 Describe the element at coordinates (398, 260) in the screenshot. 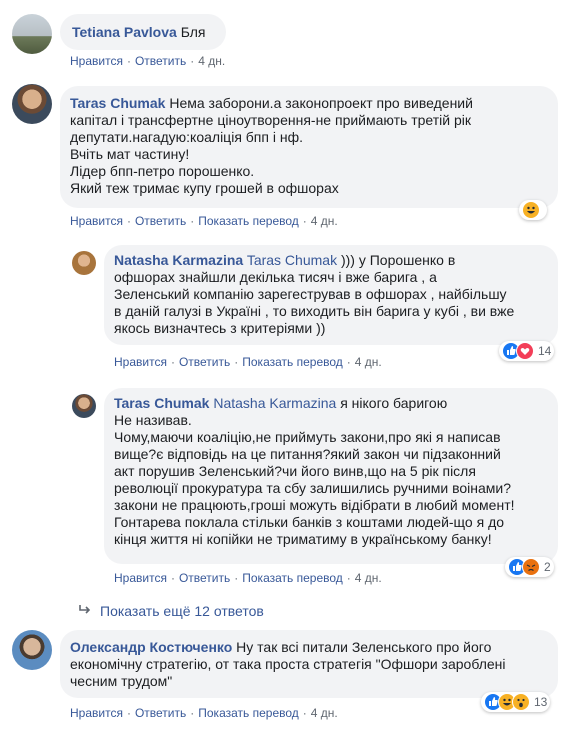

I see `comment-text-line: ))) у Порошенко в` at that location.